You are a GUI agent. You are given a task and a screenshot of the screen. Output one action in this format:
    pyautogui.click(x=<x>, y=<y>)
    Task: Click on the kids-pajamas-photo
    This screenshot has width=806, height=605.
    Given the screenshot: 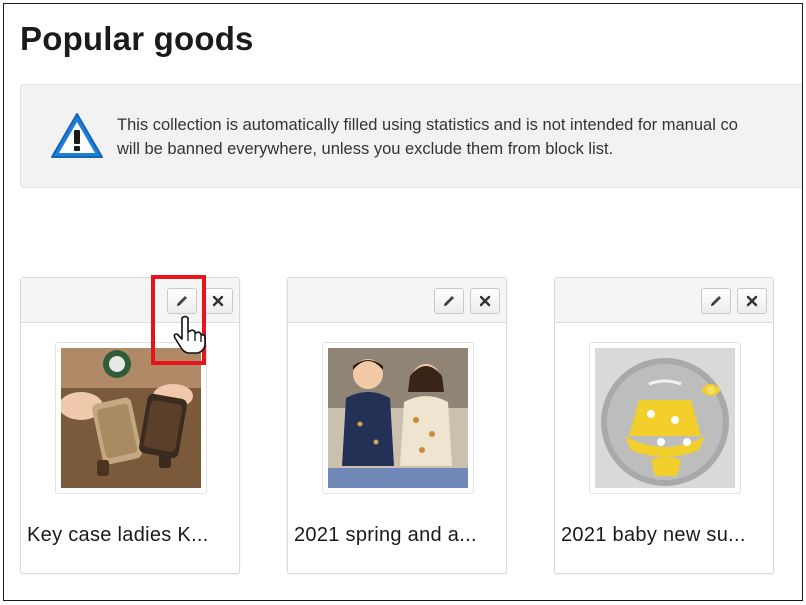 What is the action you would take?
    pyautogui.click(x=398, y=418)
    